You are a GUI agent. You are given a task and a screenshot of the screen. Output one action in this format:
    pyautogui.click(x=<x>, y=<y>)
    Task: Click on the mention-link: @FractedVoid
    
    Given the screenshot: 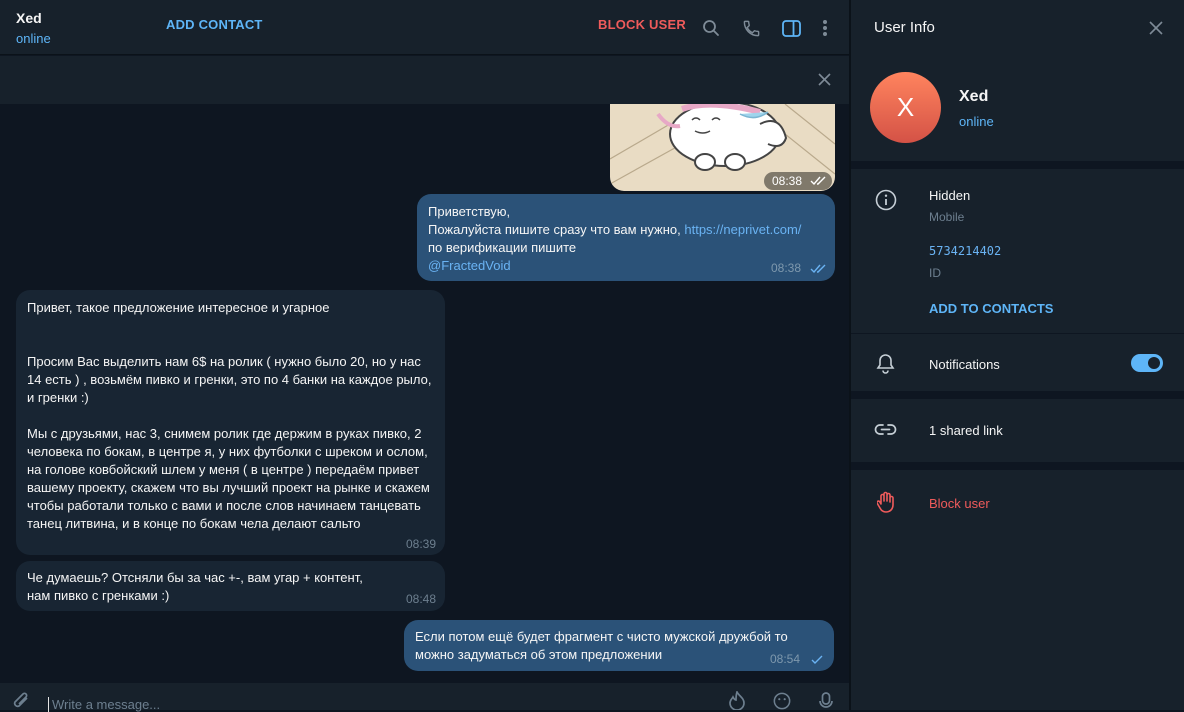 What is the action you would take?
    pyautogui.click(x=626, y=266)
    